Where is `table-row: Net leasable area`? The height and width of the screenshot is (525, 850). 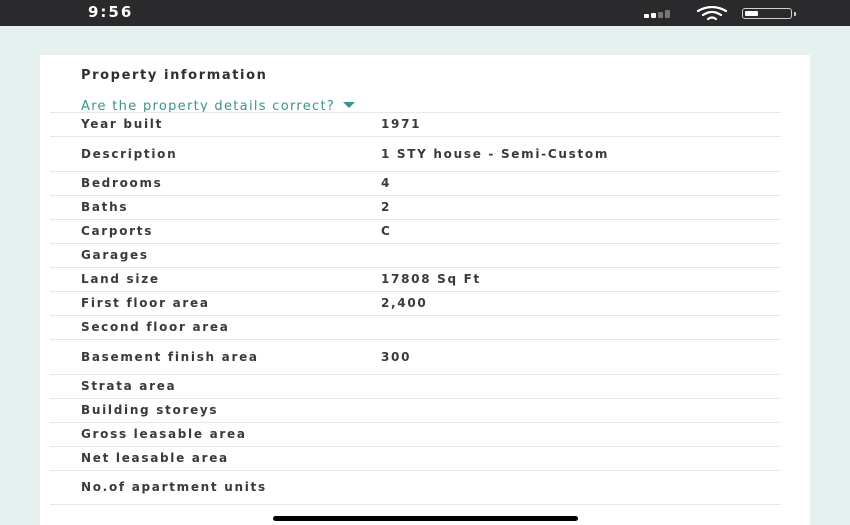
table-row: Net leasable area is located at coordinates (415, 458).